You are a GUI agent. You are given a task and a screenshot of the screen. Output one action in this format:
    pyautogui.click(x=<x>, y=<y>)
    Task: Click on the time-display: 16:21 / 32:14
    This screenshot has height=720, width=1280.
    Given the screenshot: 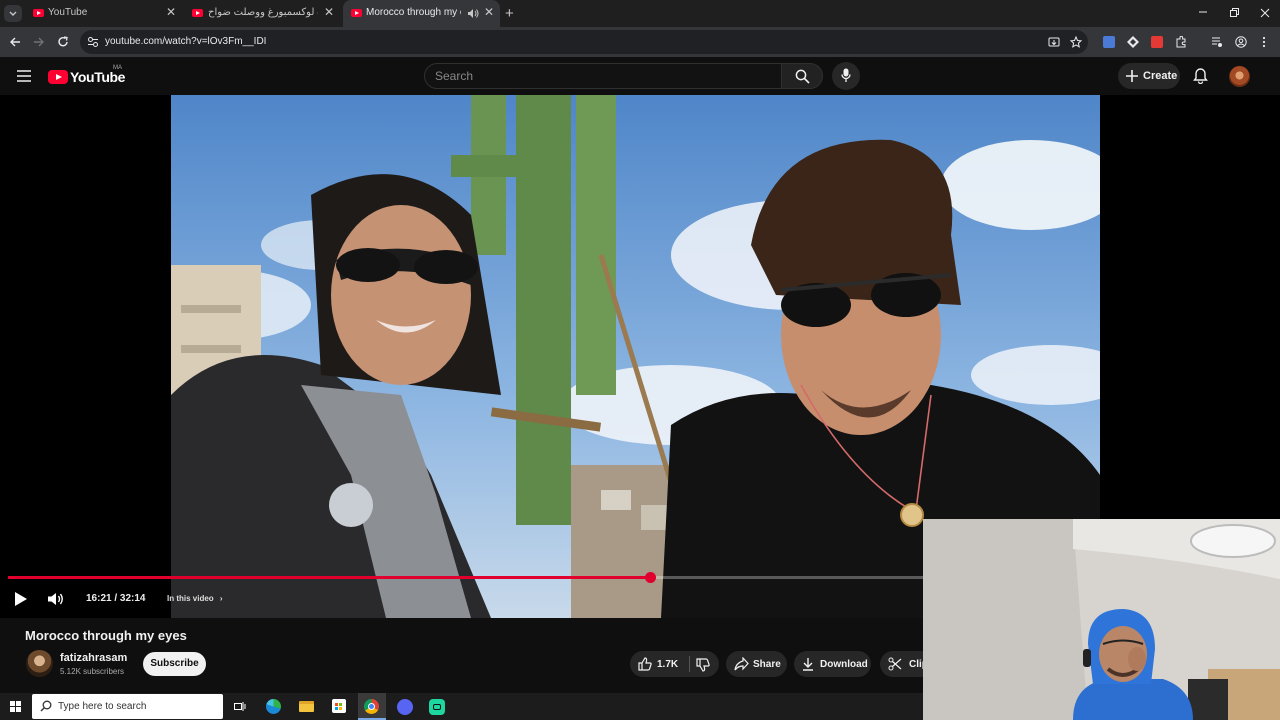 What is the action you would take?
    pyautogui.click(x=116, y=598)
    